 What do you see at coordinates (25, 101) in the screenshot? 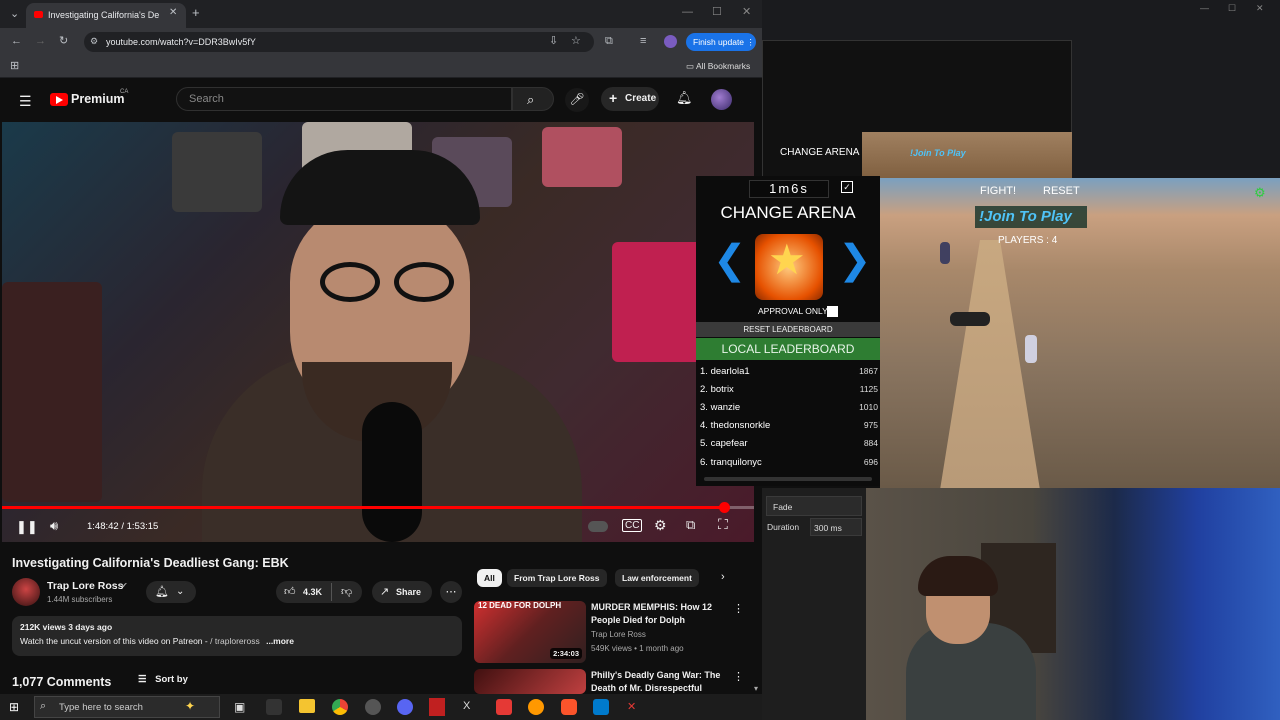
I see `hamburger-menu-icon: ☰` at bounding box center [25, 101].